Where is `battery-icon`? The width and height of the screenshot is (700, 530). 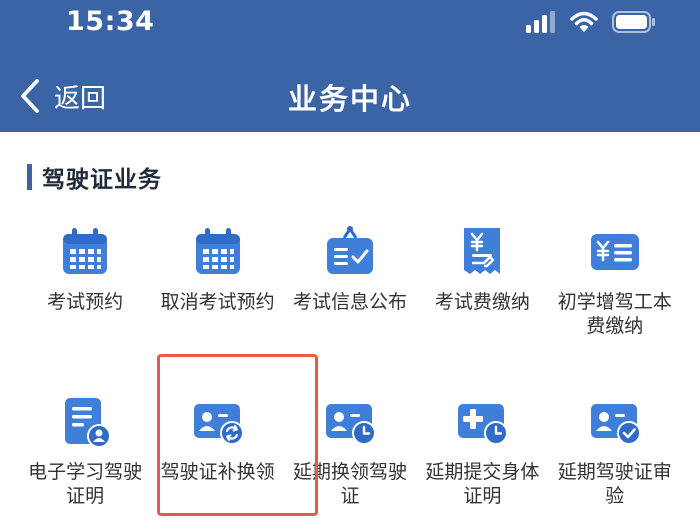 battery-icon is located at coordinates (633, 22).